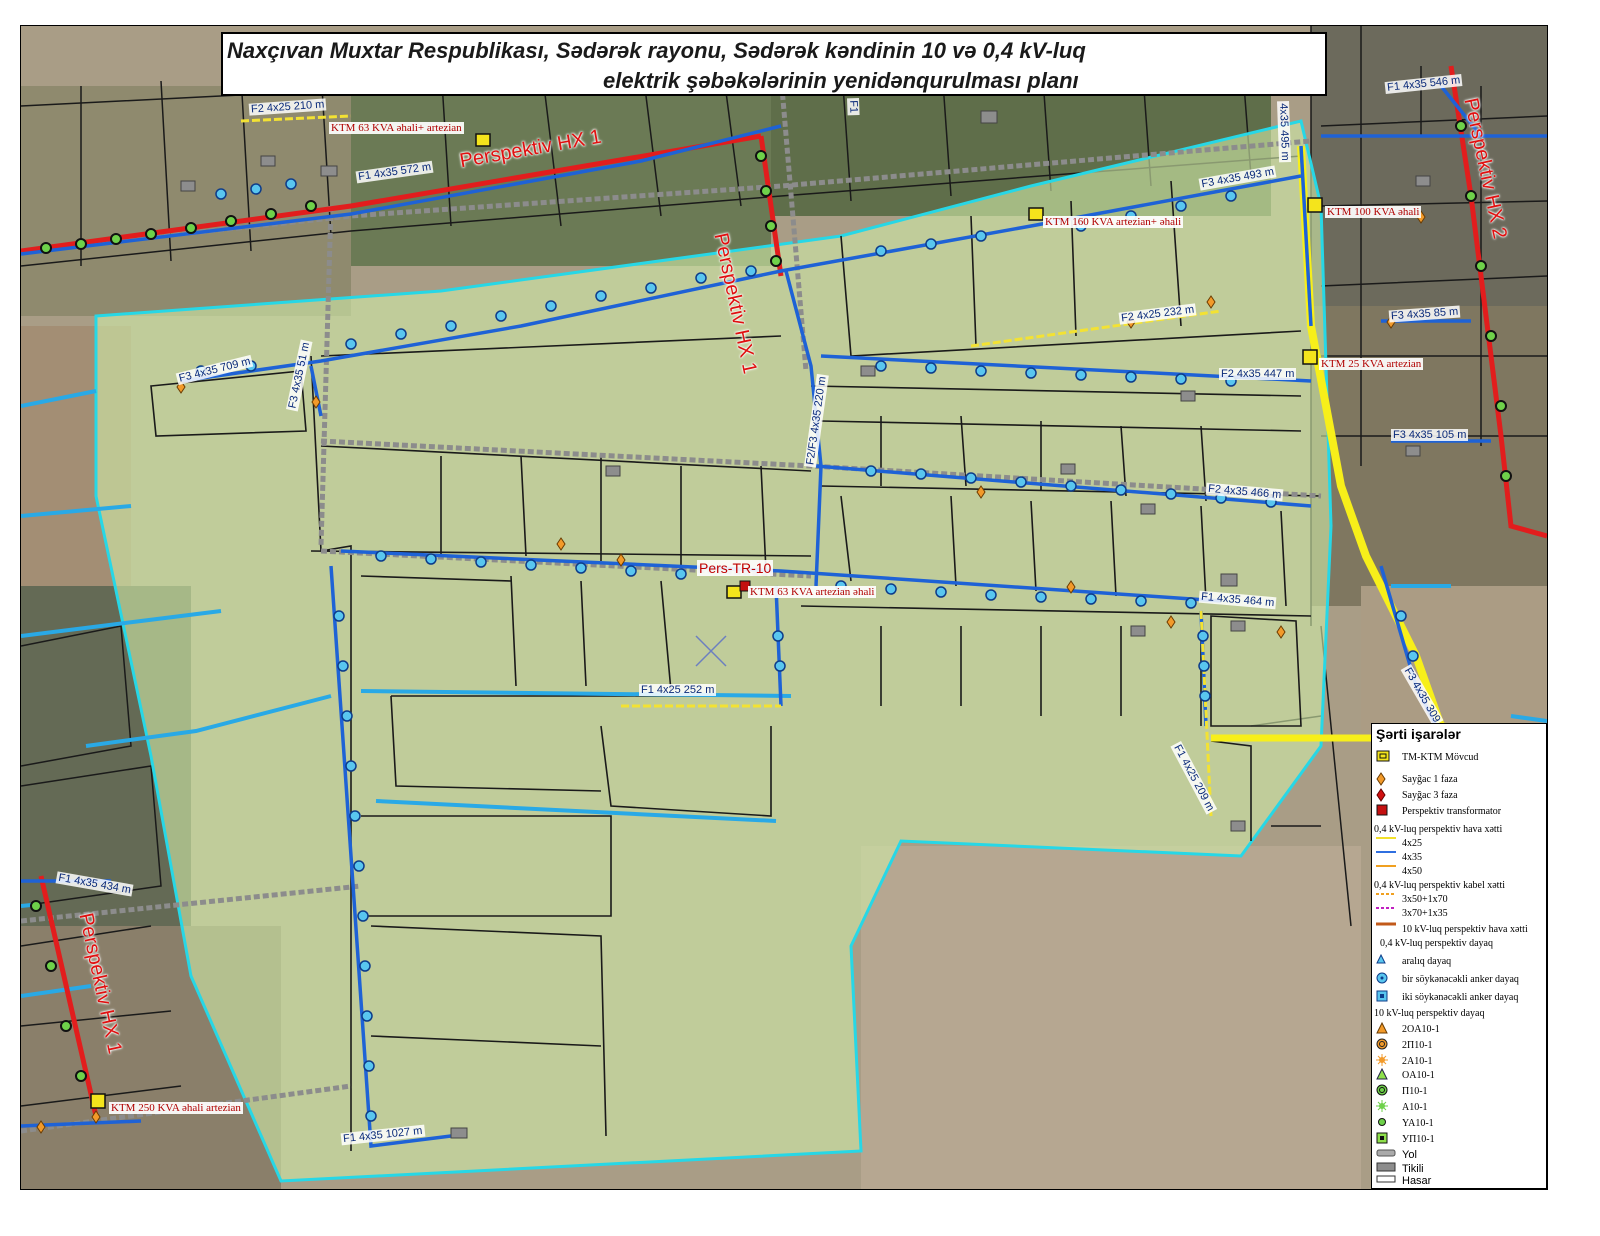  What do you see at coordinates (1113, 222) in the screenshot?
I see `ktm-label-2: KTM 160 KVA artezian+ əhali` at bounding box center [1113, 222].